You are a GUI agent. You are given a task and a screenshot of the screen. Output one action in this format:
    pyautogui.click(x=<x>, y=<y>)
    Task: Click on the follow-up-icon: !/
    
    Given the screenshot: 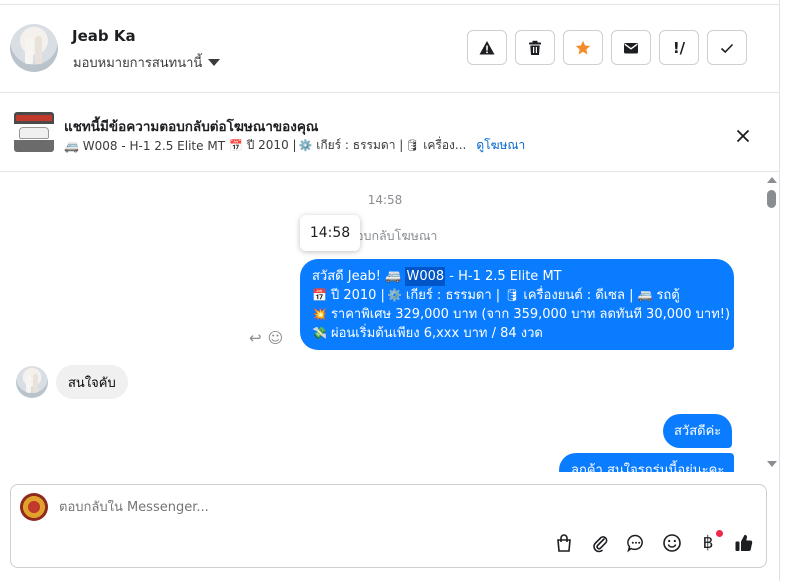 What is the action you would take?
    pyautogui.click(x=679, y=47)
    